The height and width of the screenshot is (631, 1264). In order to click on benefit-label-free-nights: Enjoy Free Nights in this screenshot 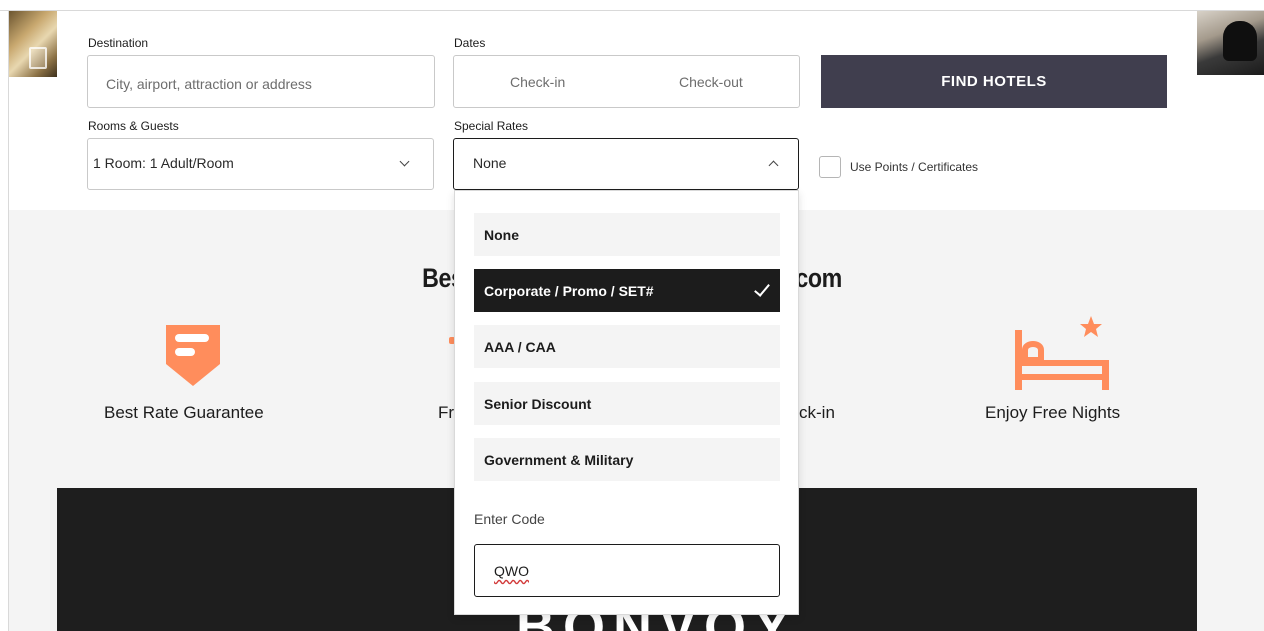, I will do `click(1053, 412)`.